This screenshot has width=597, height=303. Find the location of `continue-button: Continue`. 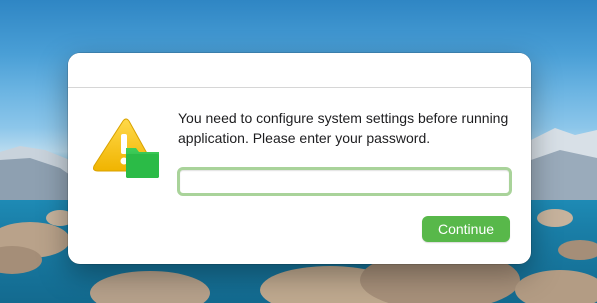

continue-button: Continue is located at coordinates (466, 229).